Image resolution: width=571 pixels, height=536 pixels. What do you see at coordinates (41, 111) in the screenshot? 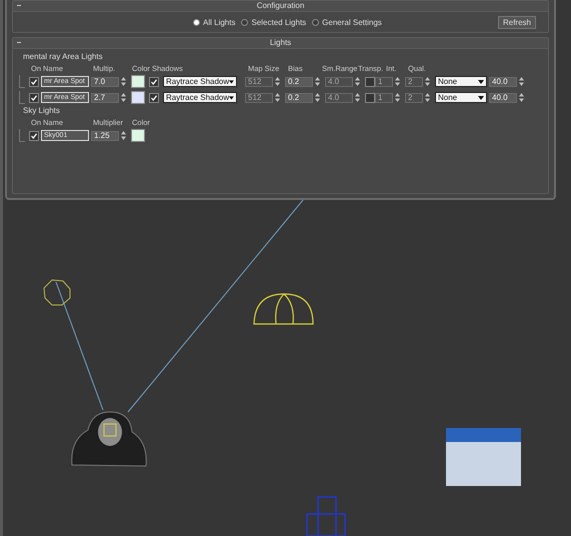
I see `group-title: Sky Lights` at bounding box center [41, 111].